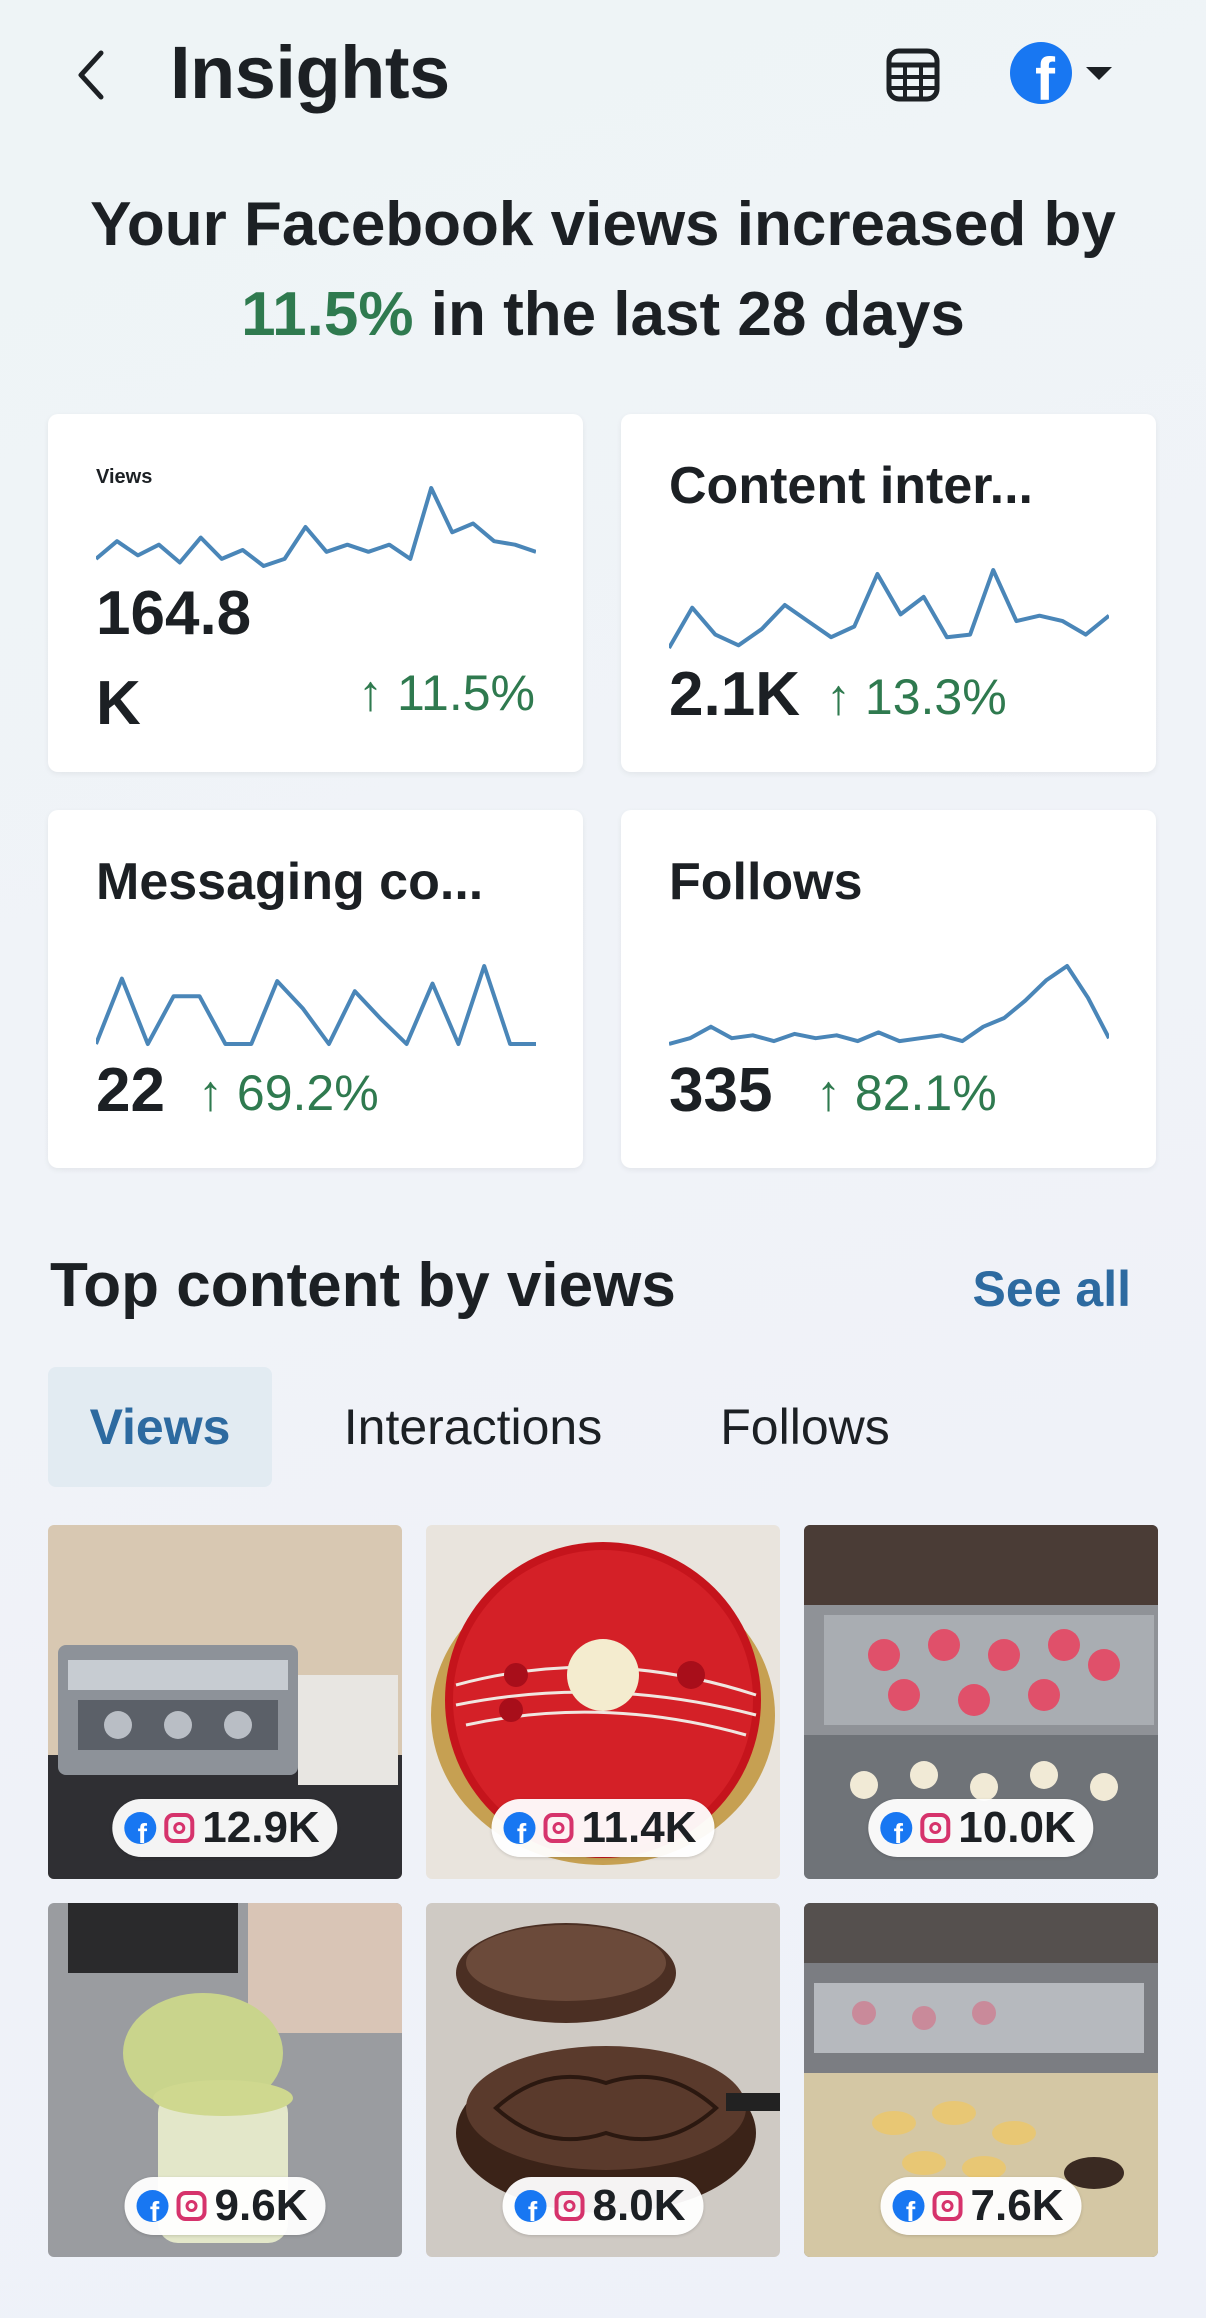  Describe the element at coordinates (130, 1090) in the screenshot. I see `metric-value: 22` at that location.